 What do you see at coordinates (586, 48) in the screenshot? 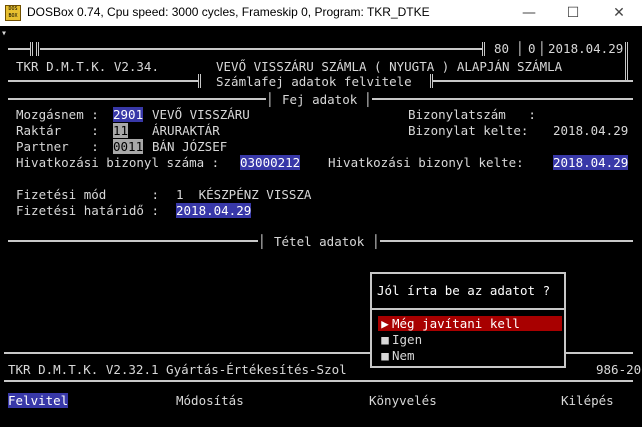
I see `status-date: 2018.04.29` at bounding box center [586, 48].